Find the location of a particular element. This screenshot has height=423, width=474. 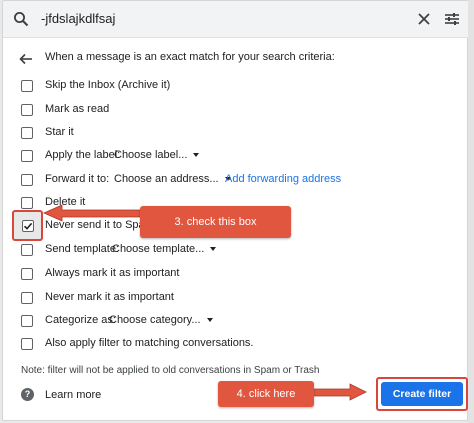

callout-step3: 3. check this box is located at coordinates (215, 222).